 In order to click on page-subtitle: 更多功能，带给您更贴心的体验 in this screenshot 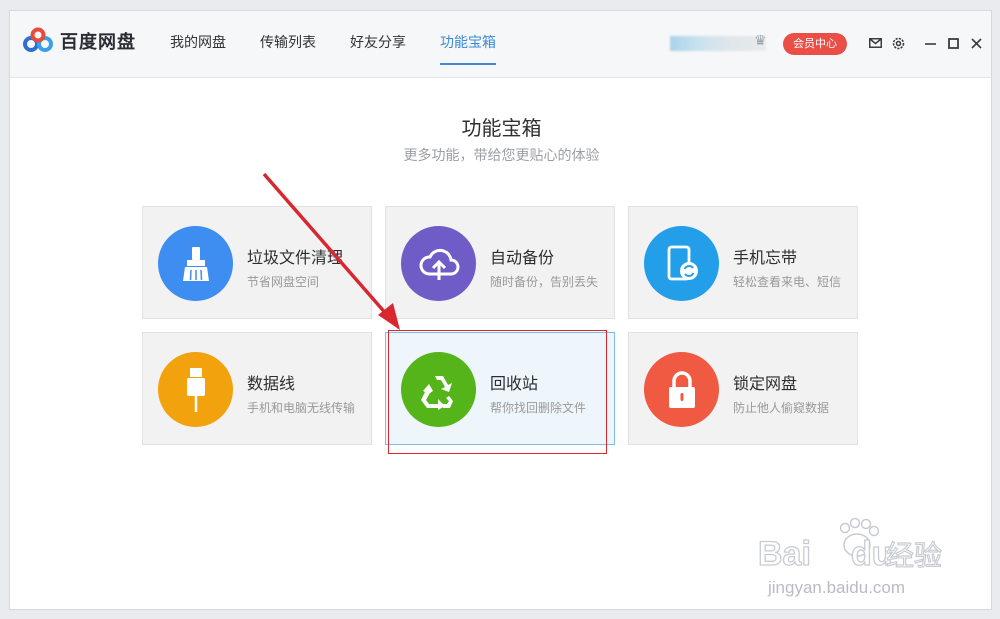, I will do `click(501, 156)`.